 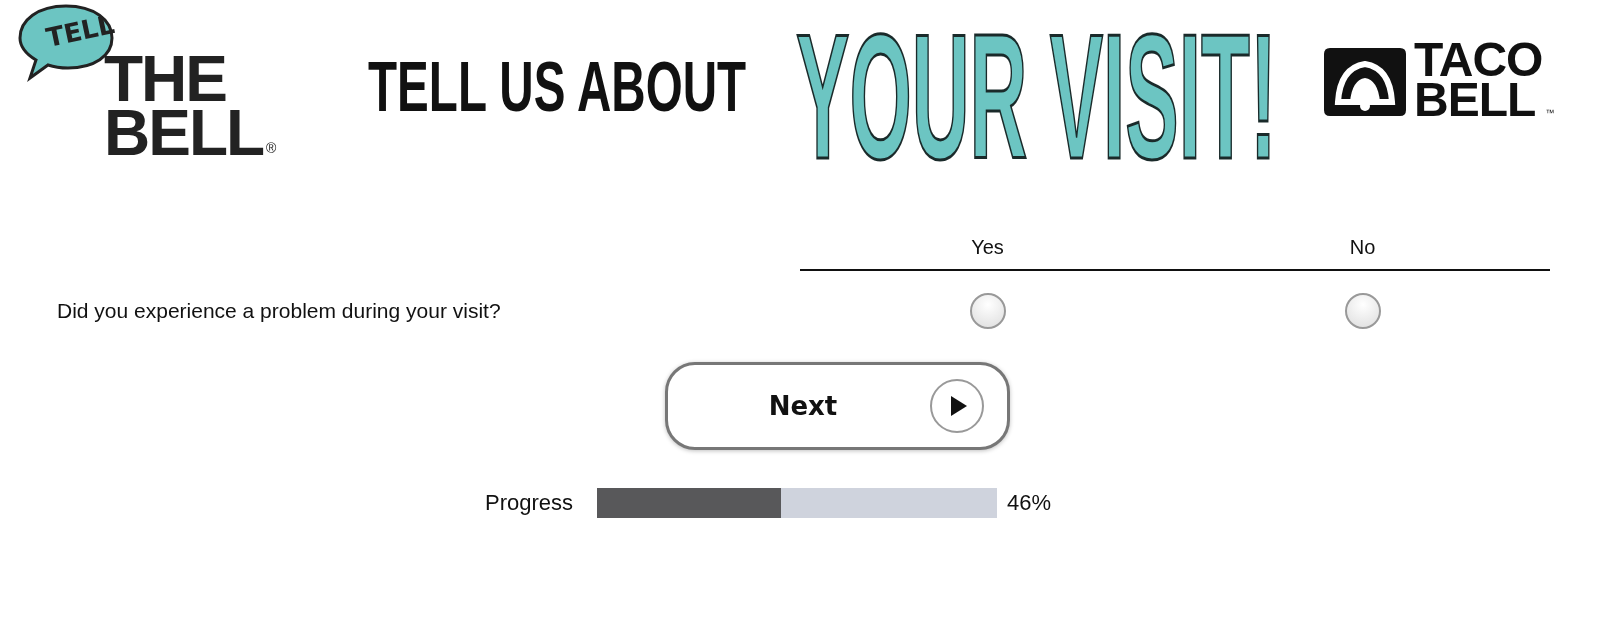 I want to click on column-header: No, so click(x=1362, y=248).